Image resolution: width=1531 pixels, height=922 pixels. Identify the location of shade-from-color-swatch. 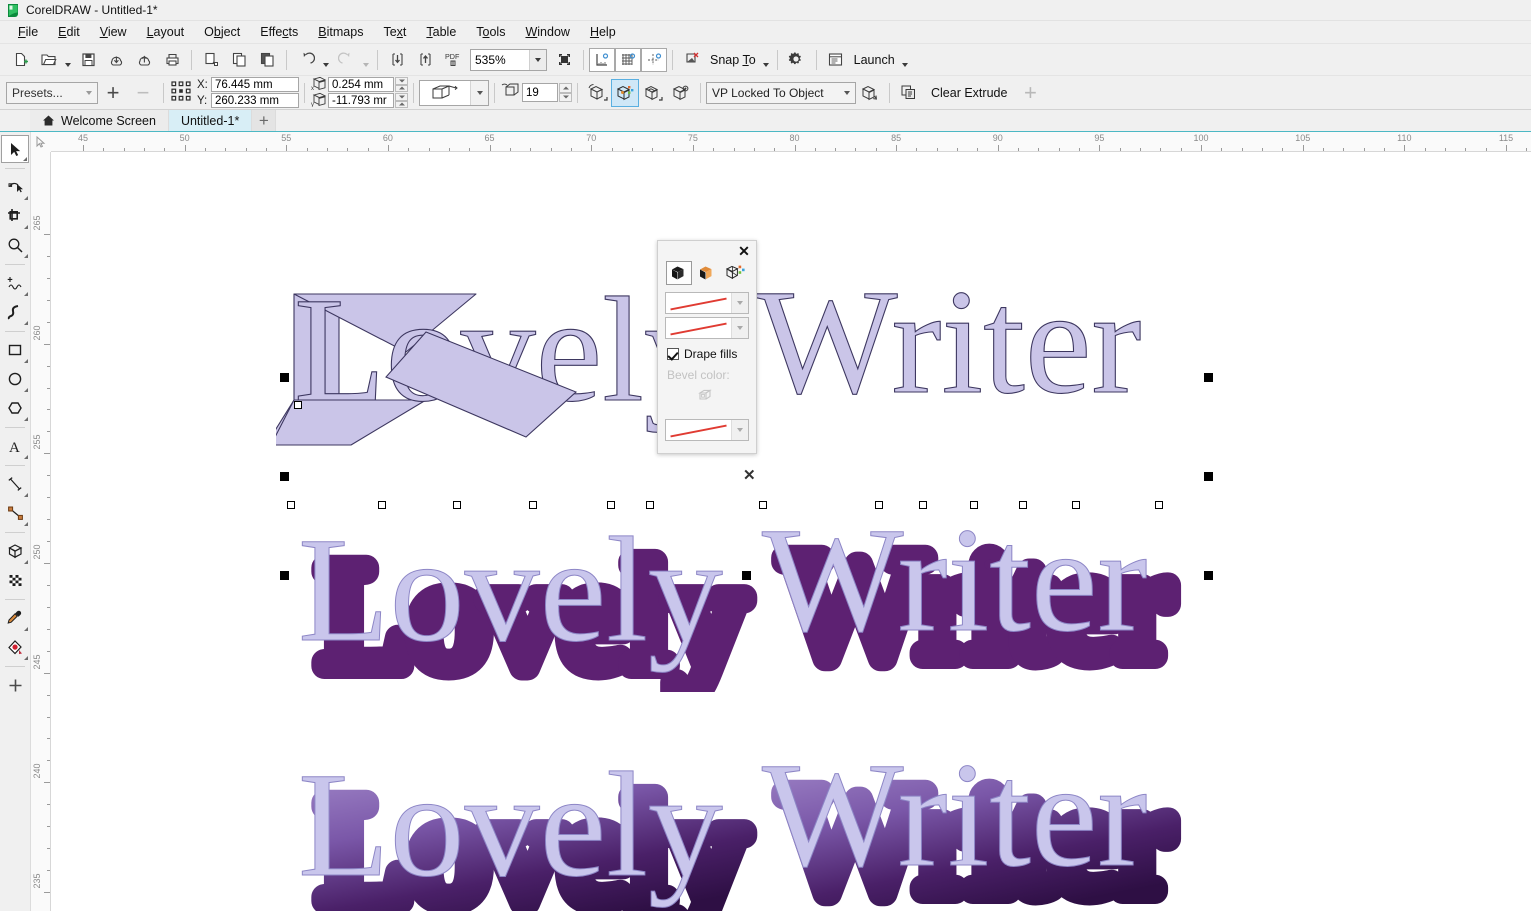
(707, 303).